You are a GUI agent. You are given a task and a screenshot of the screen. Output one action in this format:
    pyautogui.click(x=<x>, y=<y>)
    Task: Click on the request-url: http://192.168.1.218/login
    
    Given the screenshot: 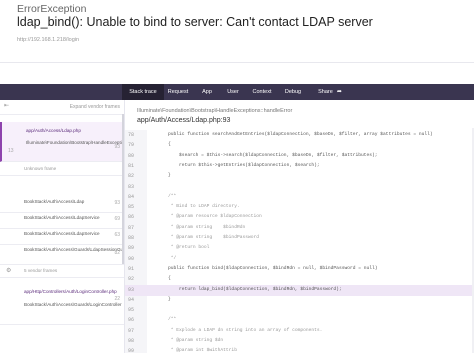 What is the action you would take?
    pyautogui.click(x=48, y=40)
    